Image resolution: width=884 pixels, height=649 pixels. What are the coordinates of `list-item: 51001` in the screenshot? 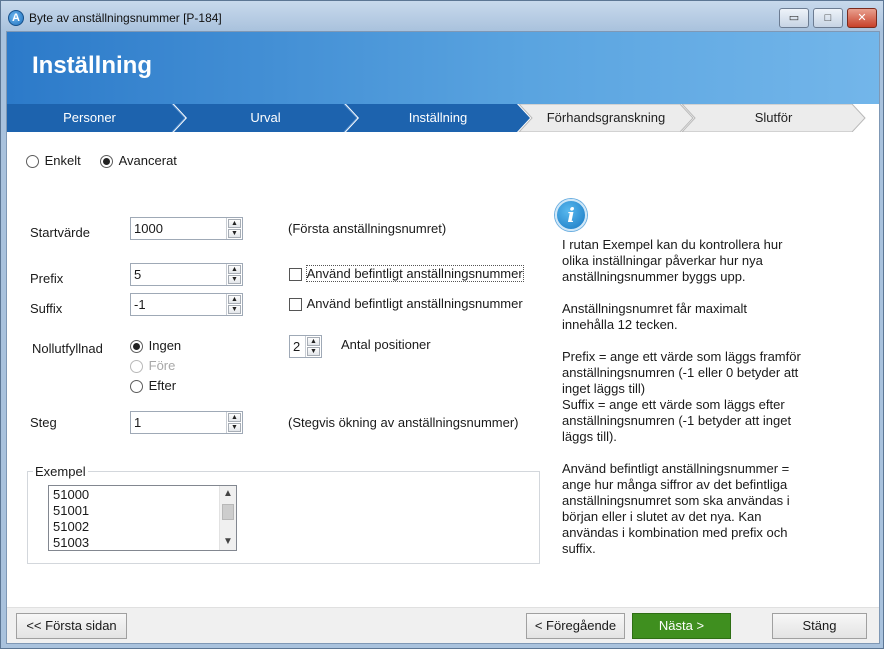 It's located at (142, 511).